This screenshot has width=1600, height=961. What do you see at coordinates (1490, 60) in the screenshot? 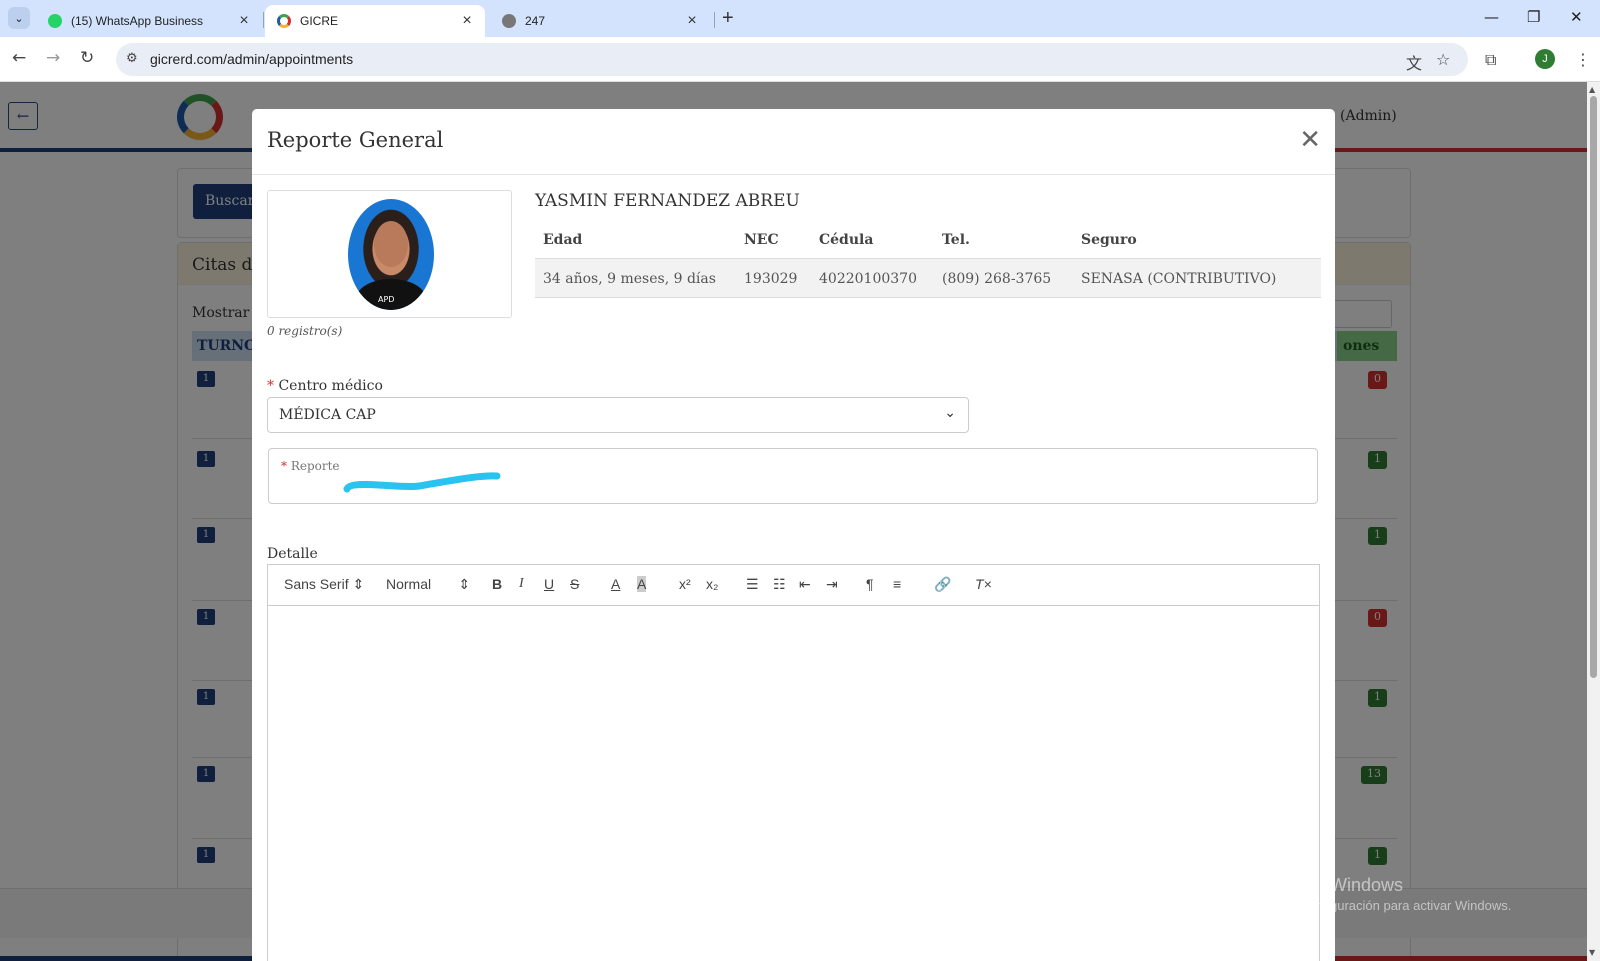
I see `extensions-icon: ⧉` at bounding box center [1490, 60].